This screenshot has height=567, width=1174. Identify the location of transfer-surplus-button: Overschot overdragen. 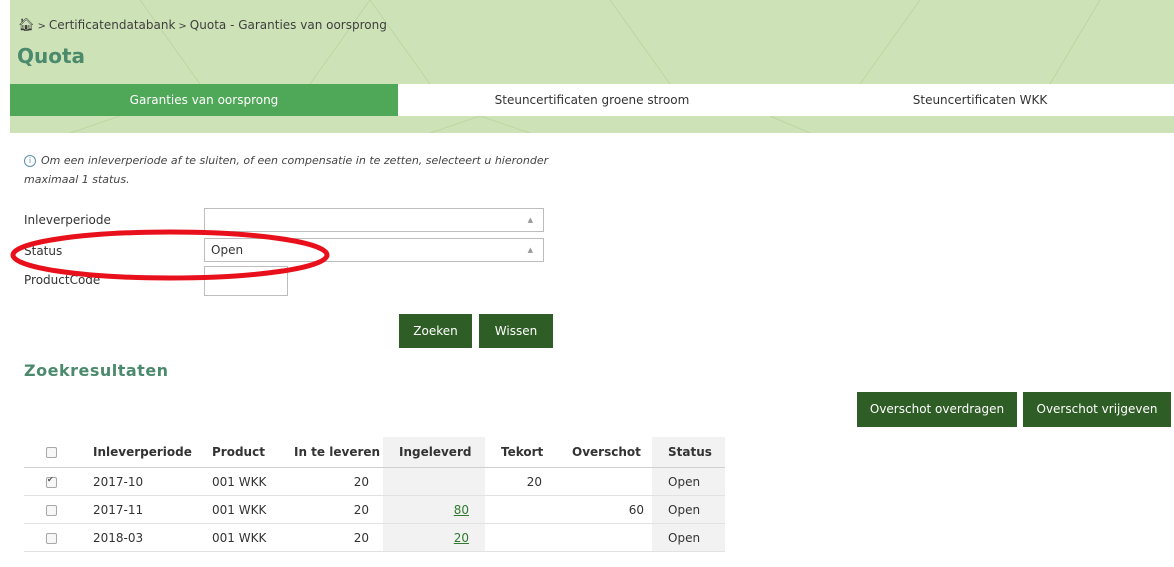
(937, 409).